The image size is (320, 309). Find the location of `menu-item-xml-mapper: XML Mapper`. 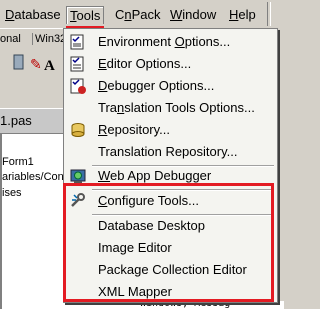

menu-item-xml-mapper: XML Mapper is located at coordinates (170, 292).